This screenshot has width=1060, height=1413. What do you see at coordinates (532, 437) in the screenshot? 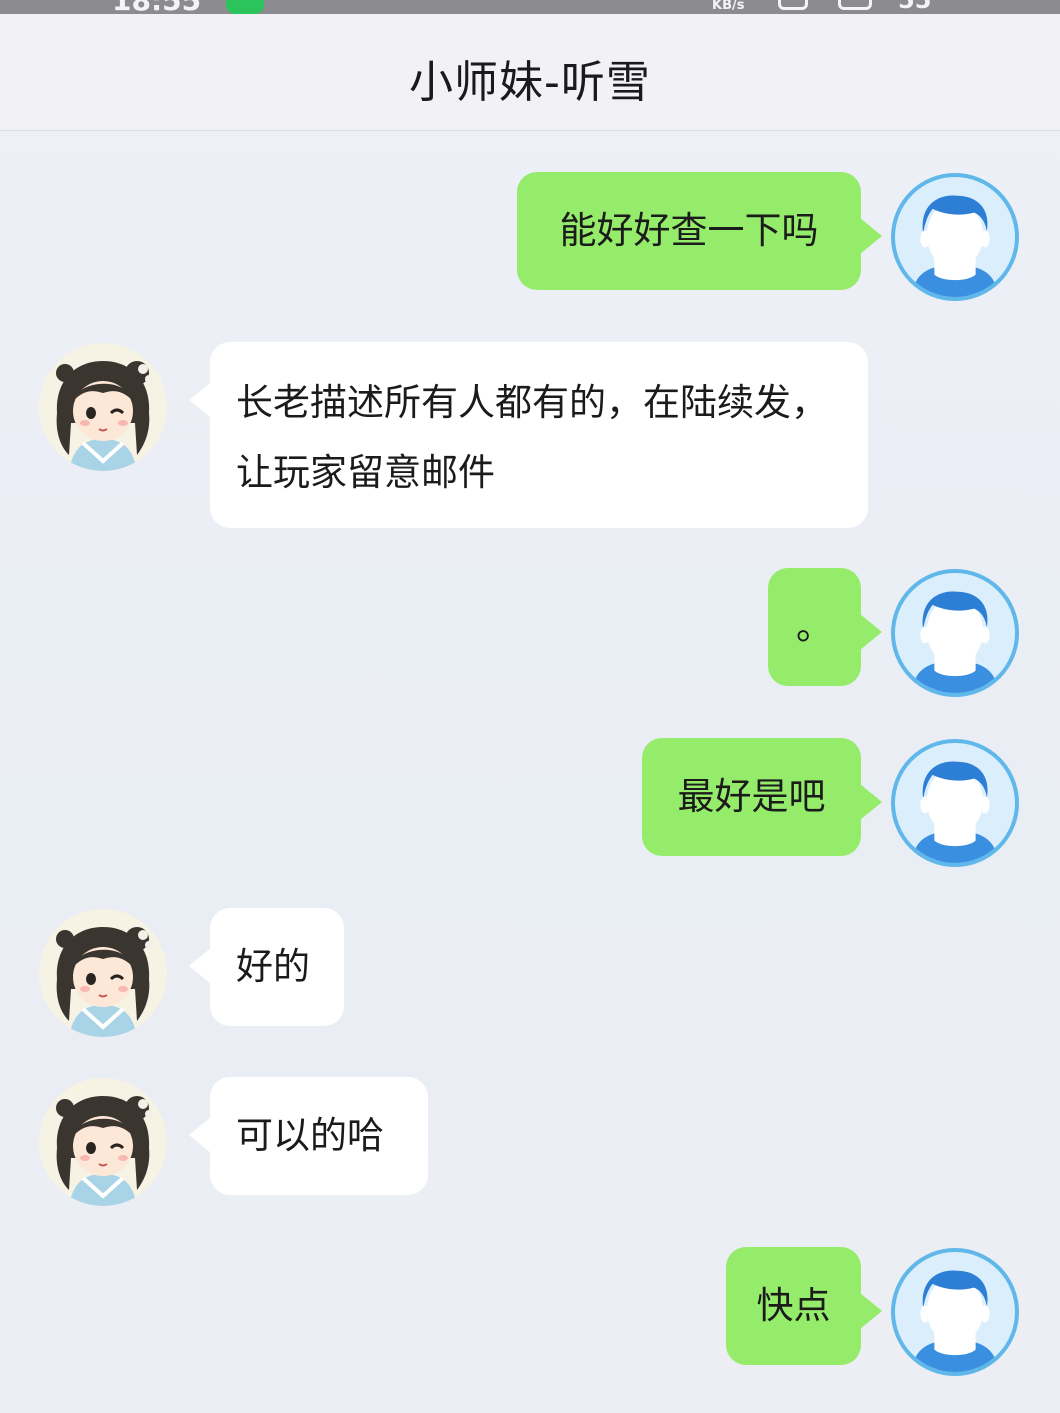
I see `message-text: 长老描述所有人都有的，在陆续发，让玩家留意邮件` at bounding box center [532, 437].